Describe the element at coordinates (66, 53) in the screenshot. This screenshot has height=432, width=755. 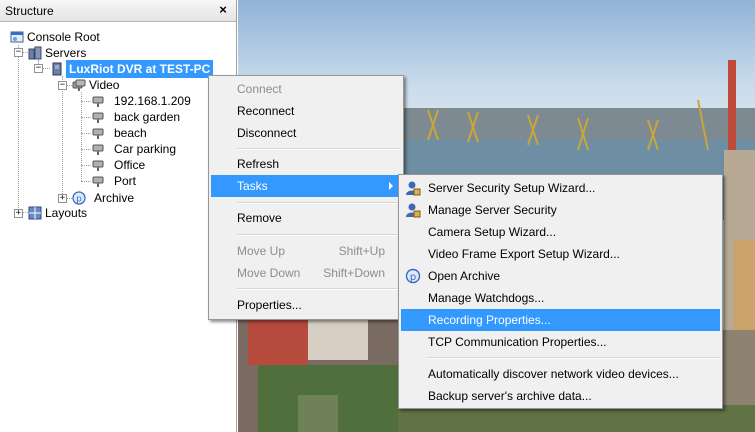
I see `tree-label: Servers` at that location.